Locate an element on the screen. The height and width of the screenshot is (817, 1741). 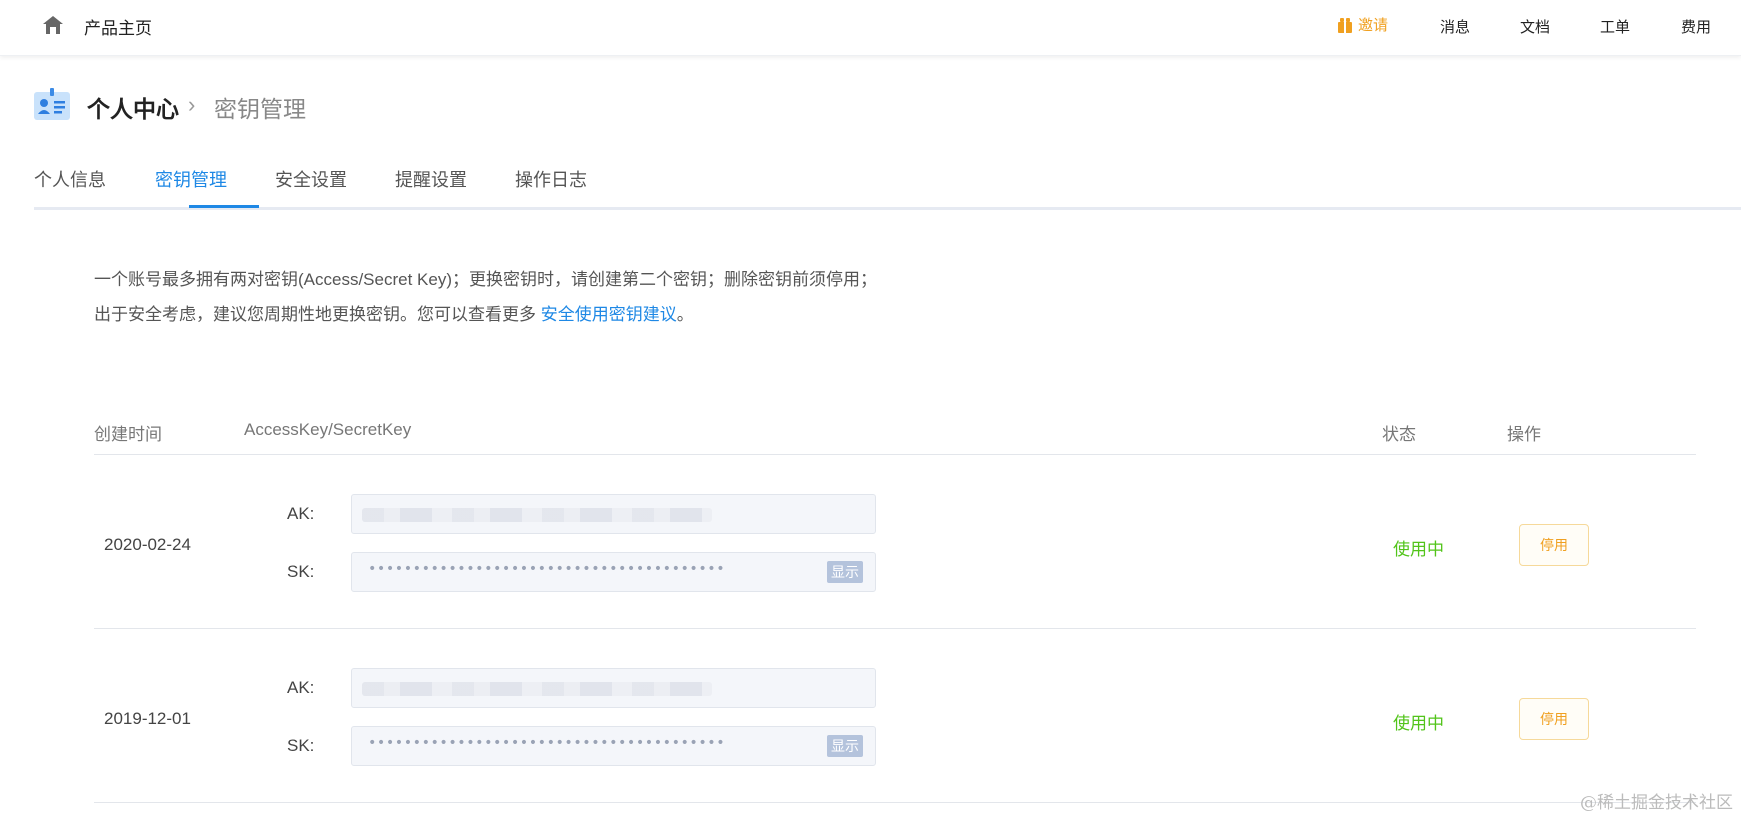
header-actions: 操作 is located at coordinates (1524, 434).